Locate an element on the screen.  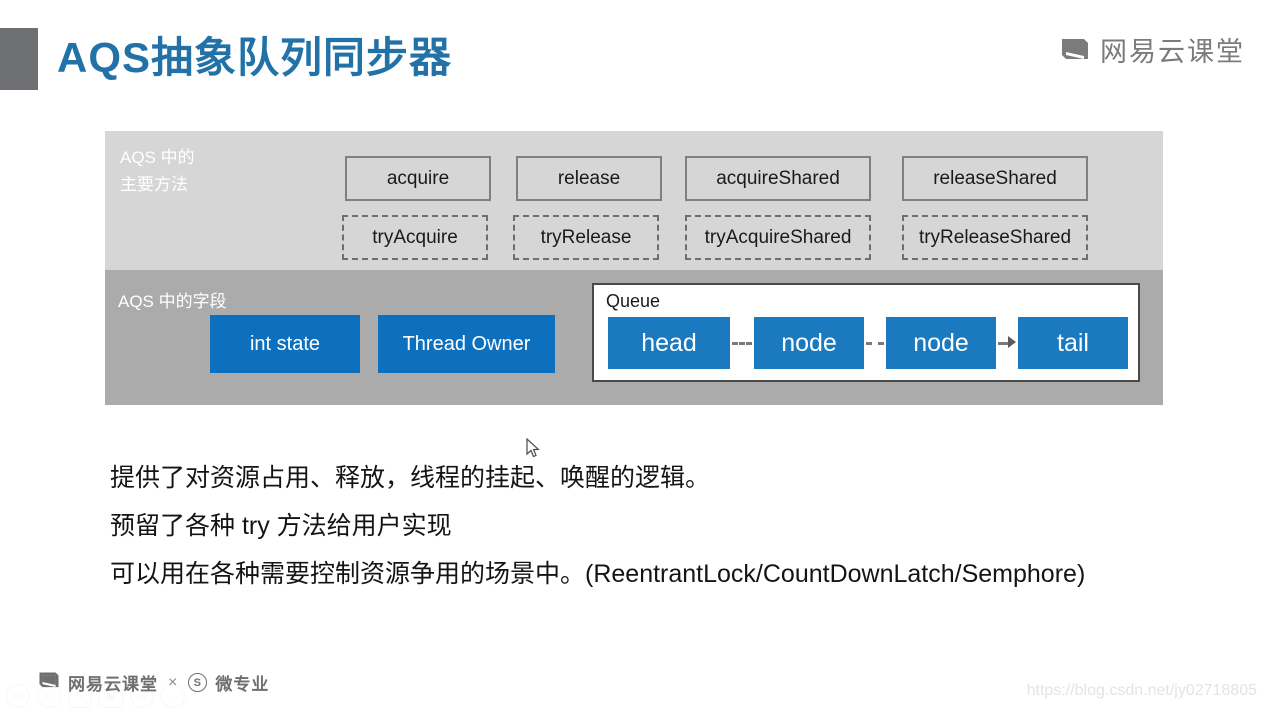
watermark-url: https://blog.csdn.net/jy02718805 is located at coordinates (1141, 690).